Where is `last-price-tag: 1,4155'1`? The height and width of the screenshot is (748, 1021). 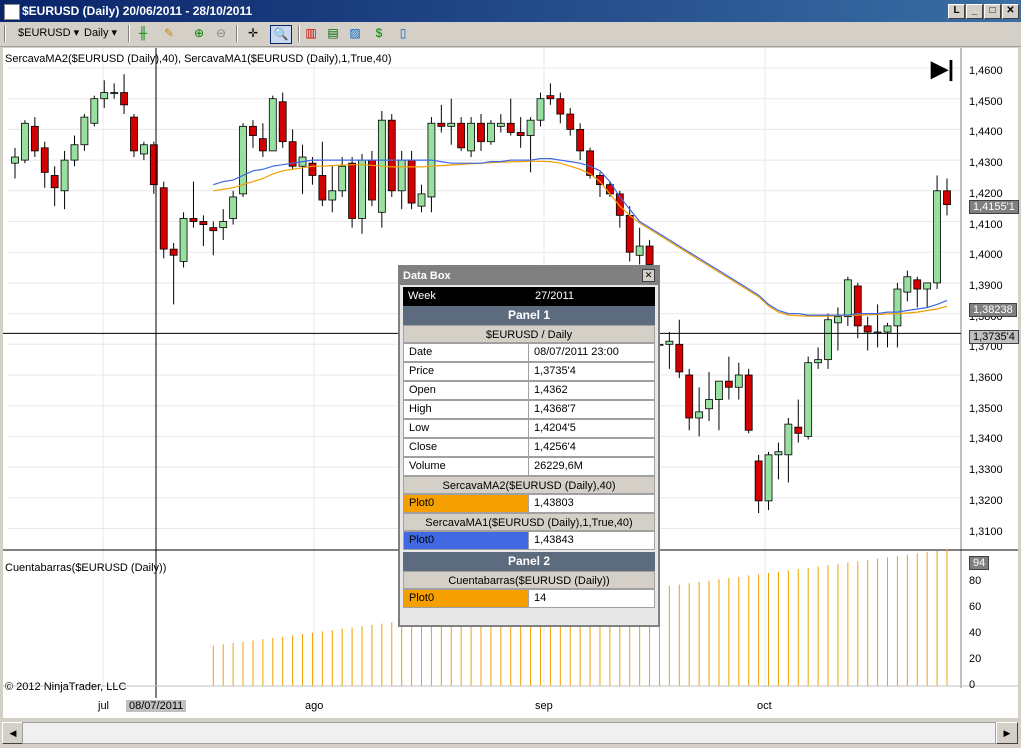
last-price-tag: 1,4155'1 is located at coordinates (994, 207).